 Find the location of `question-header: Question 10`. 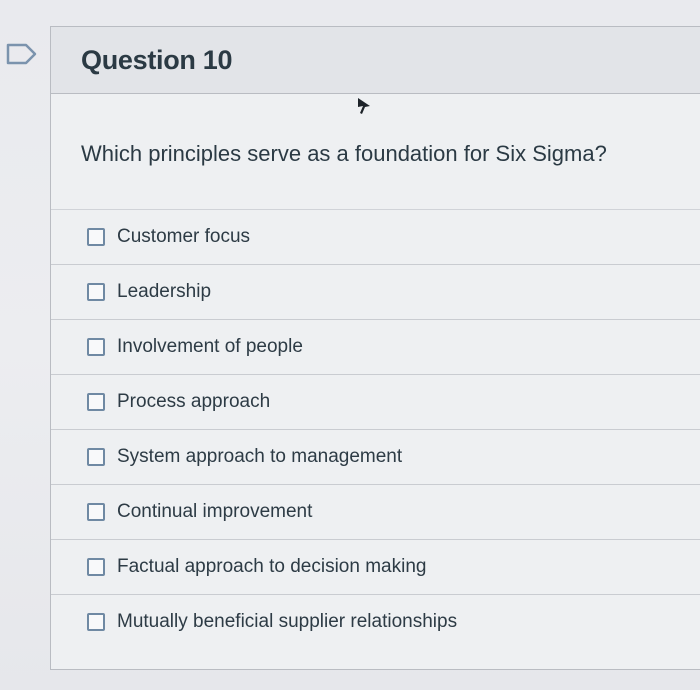

question-header: Question 10 is located at coordinates (375, 60).